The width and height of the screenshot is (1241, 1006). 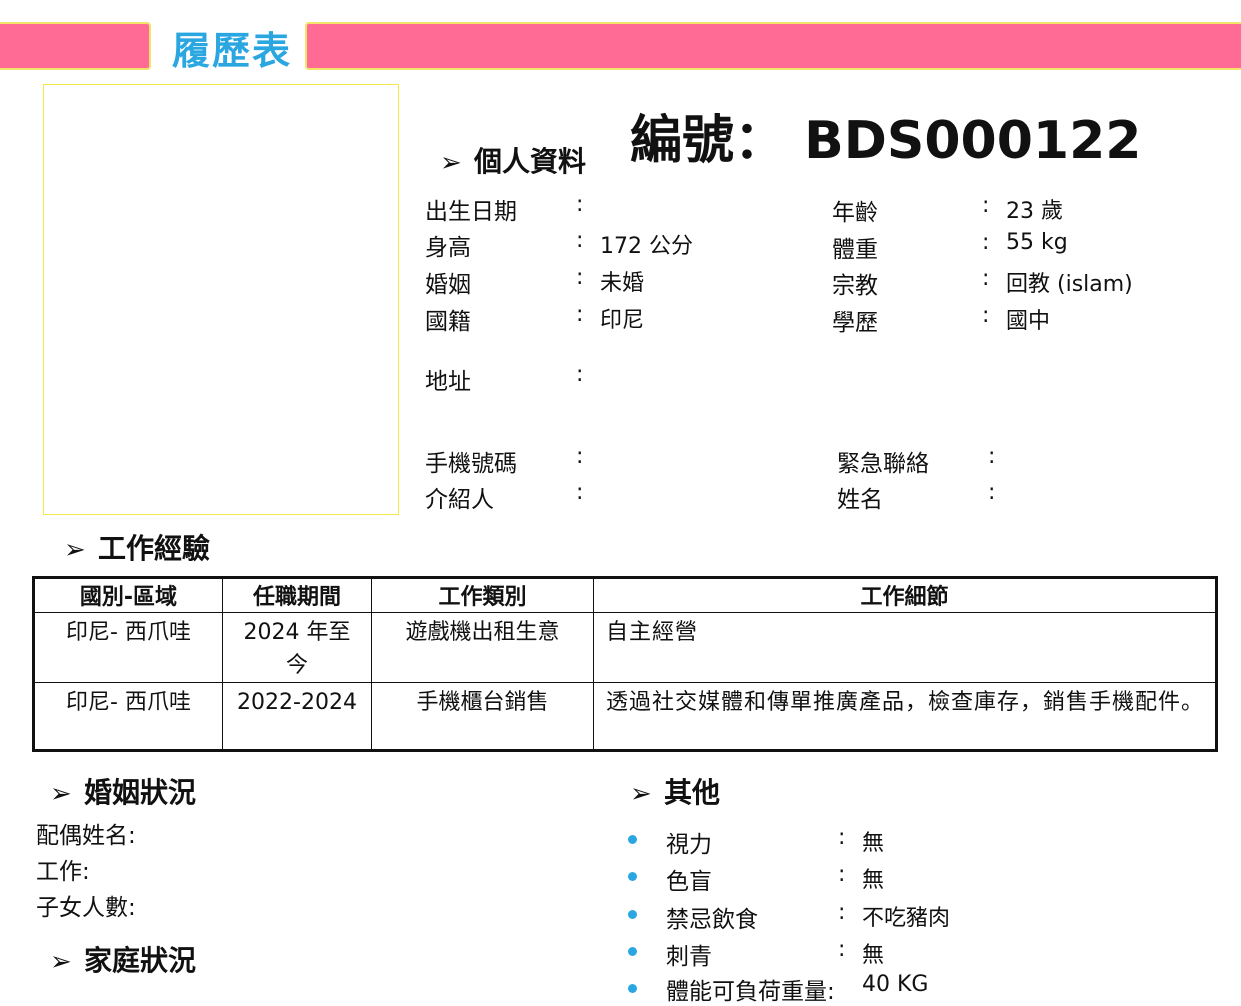 I want to click on label-tattoo: 刺青, so click(x=689, y=957).